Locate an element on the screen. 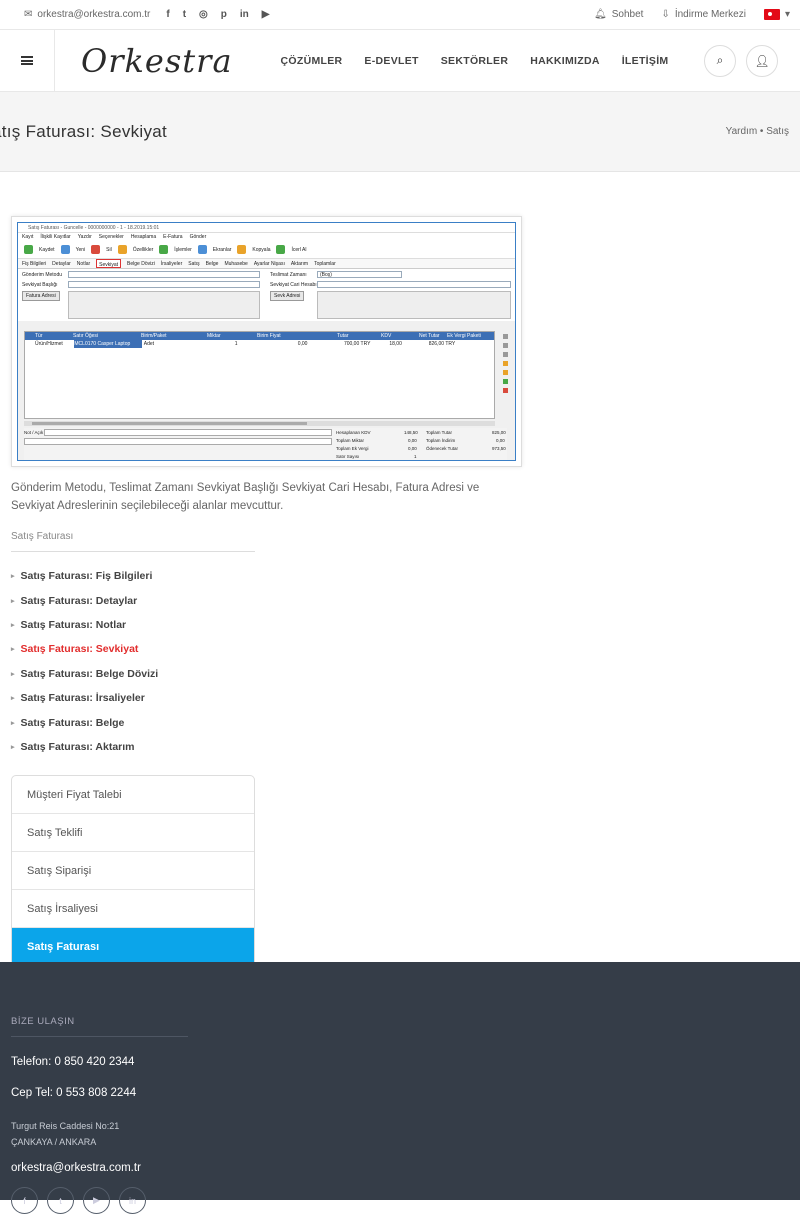 The image size is (800, 1214). side-menu-item-satis-faturasi: Satış Faturası is located at coordinates (133, 947).